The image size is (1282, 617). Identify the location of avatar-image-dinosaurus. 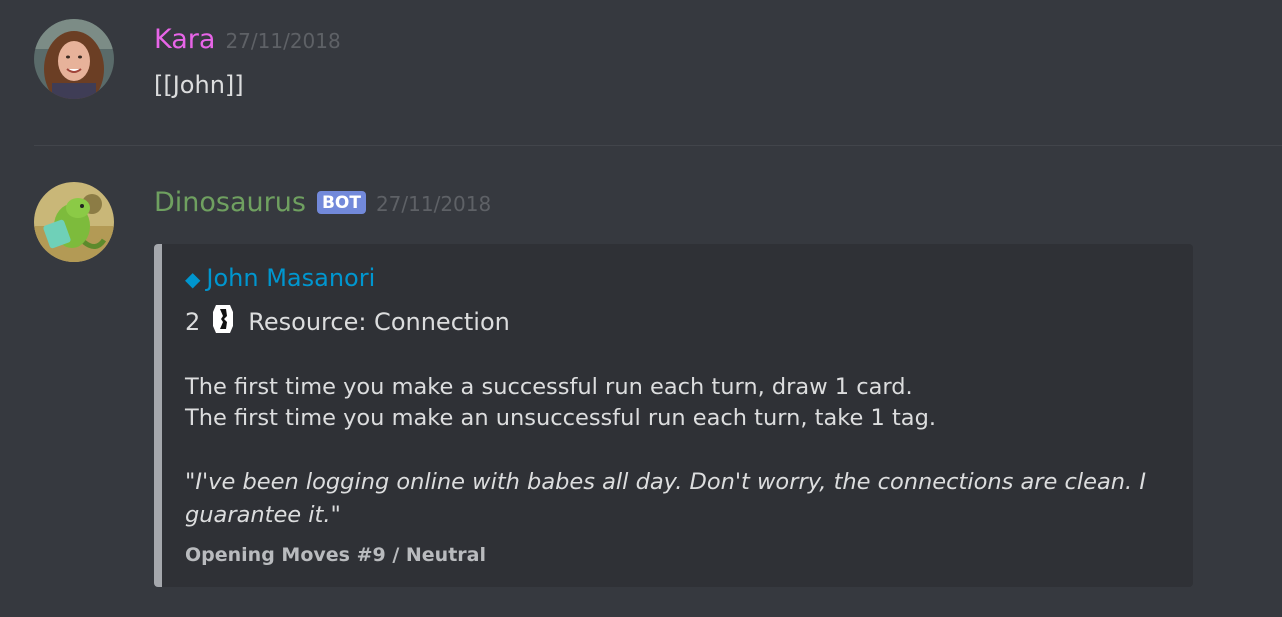
(74, 222).